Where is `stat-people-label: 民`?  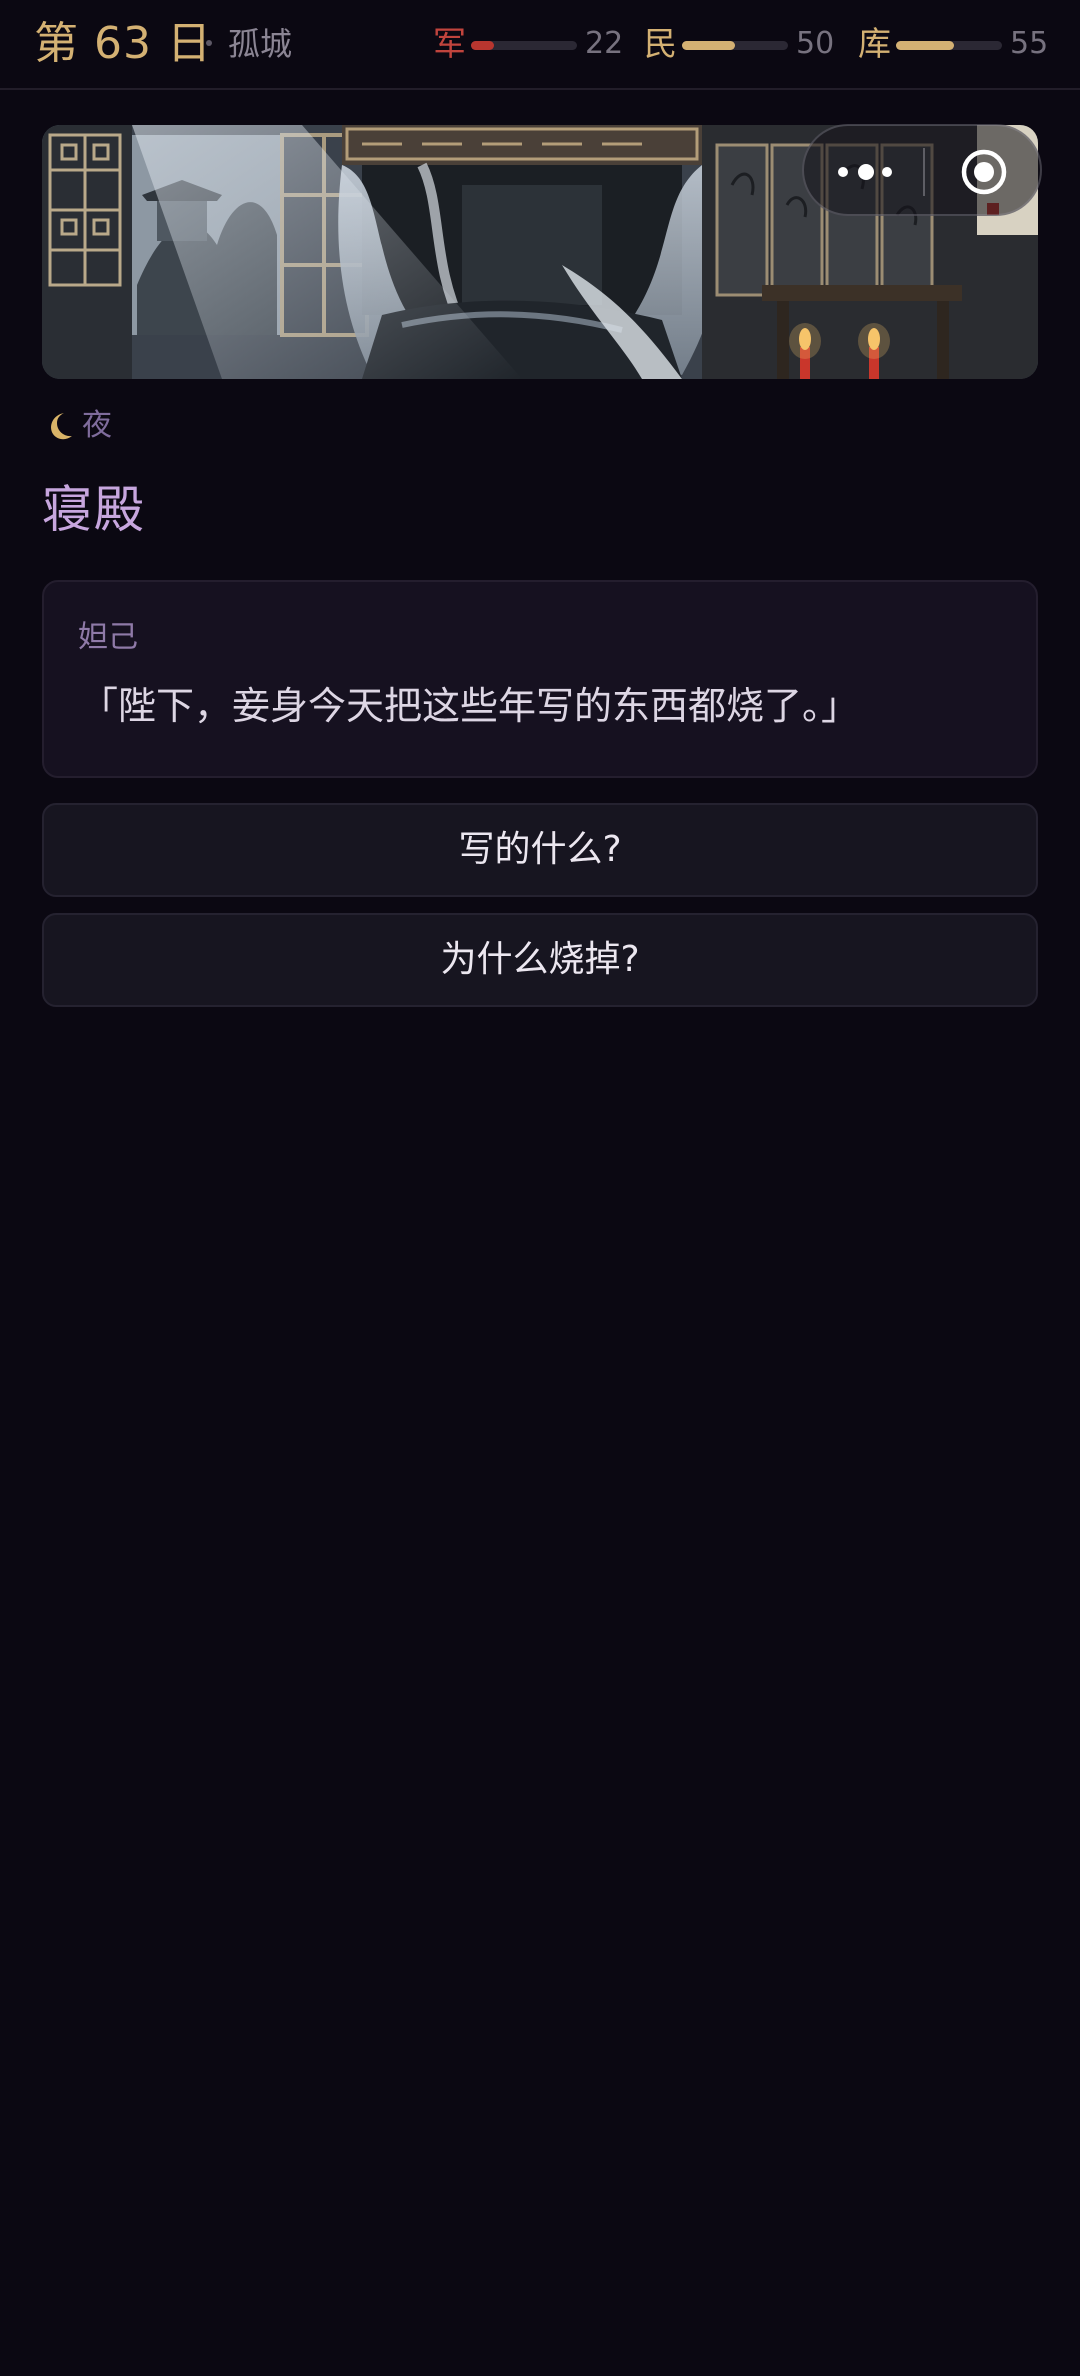 stat-people-label: 民 is located at coordinates (660, 43).